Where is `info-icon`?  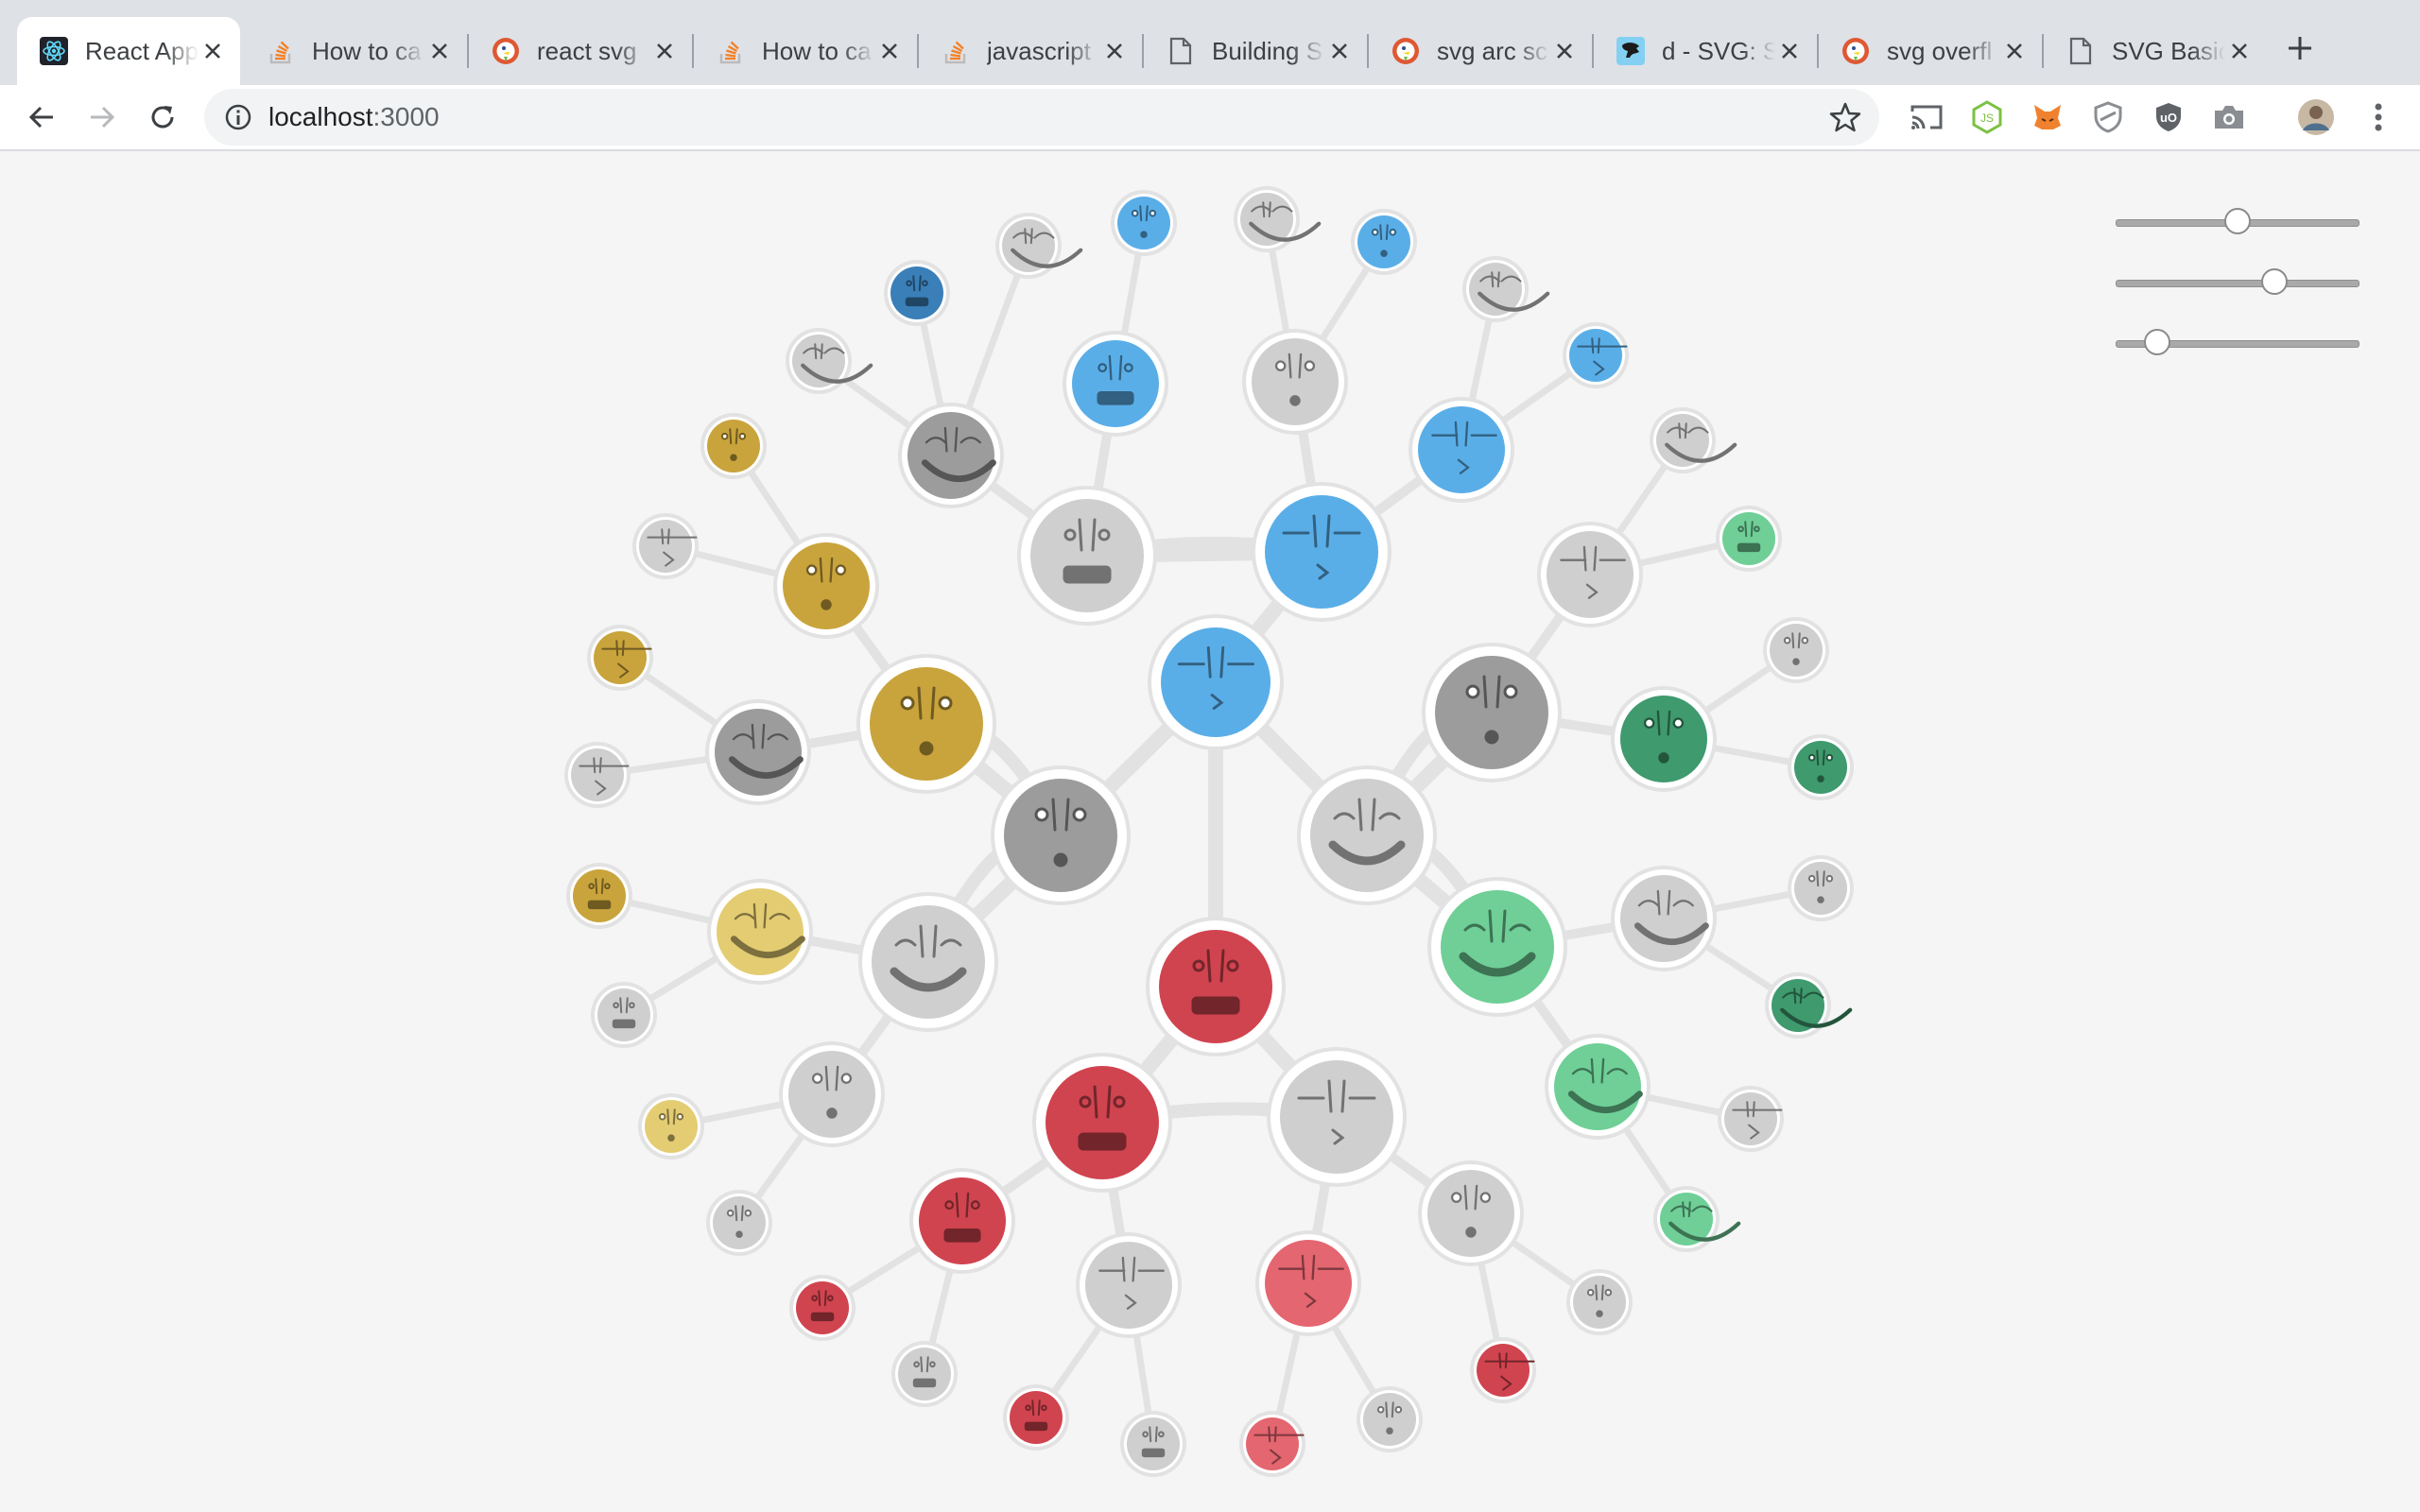
info-icon is located at coordinates (238, 117).